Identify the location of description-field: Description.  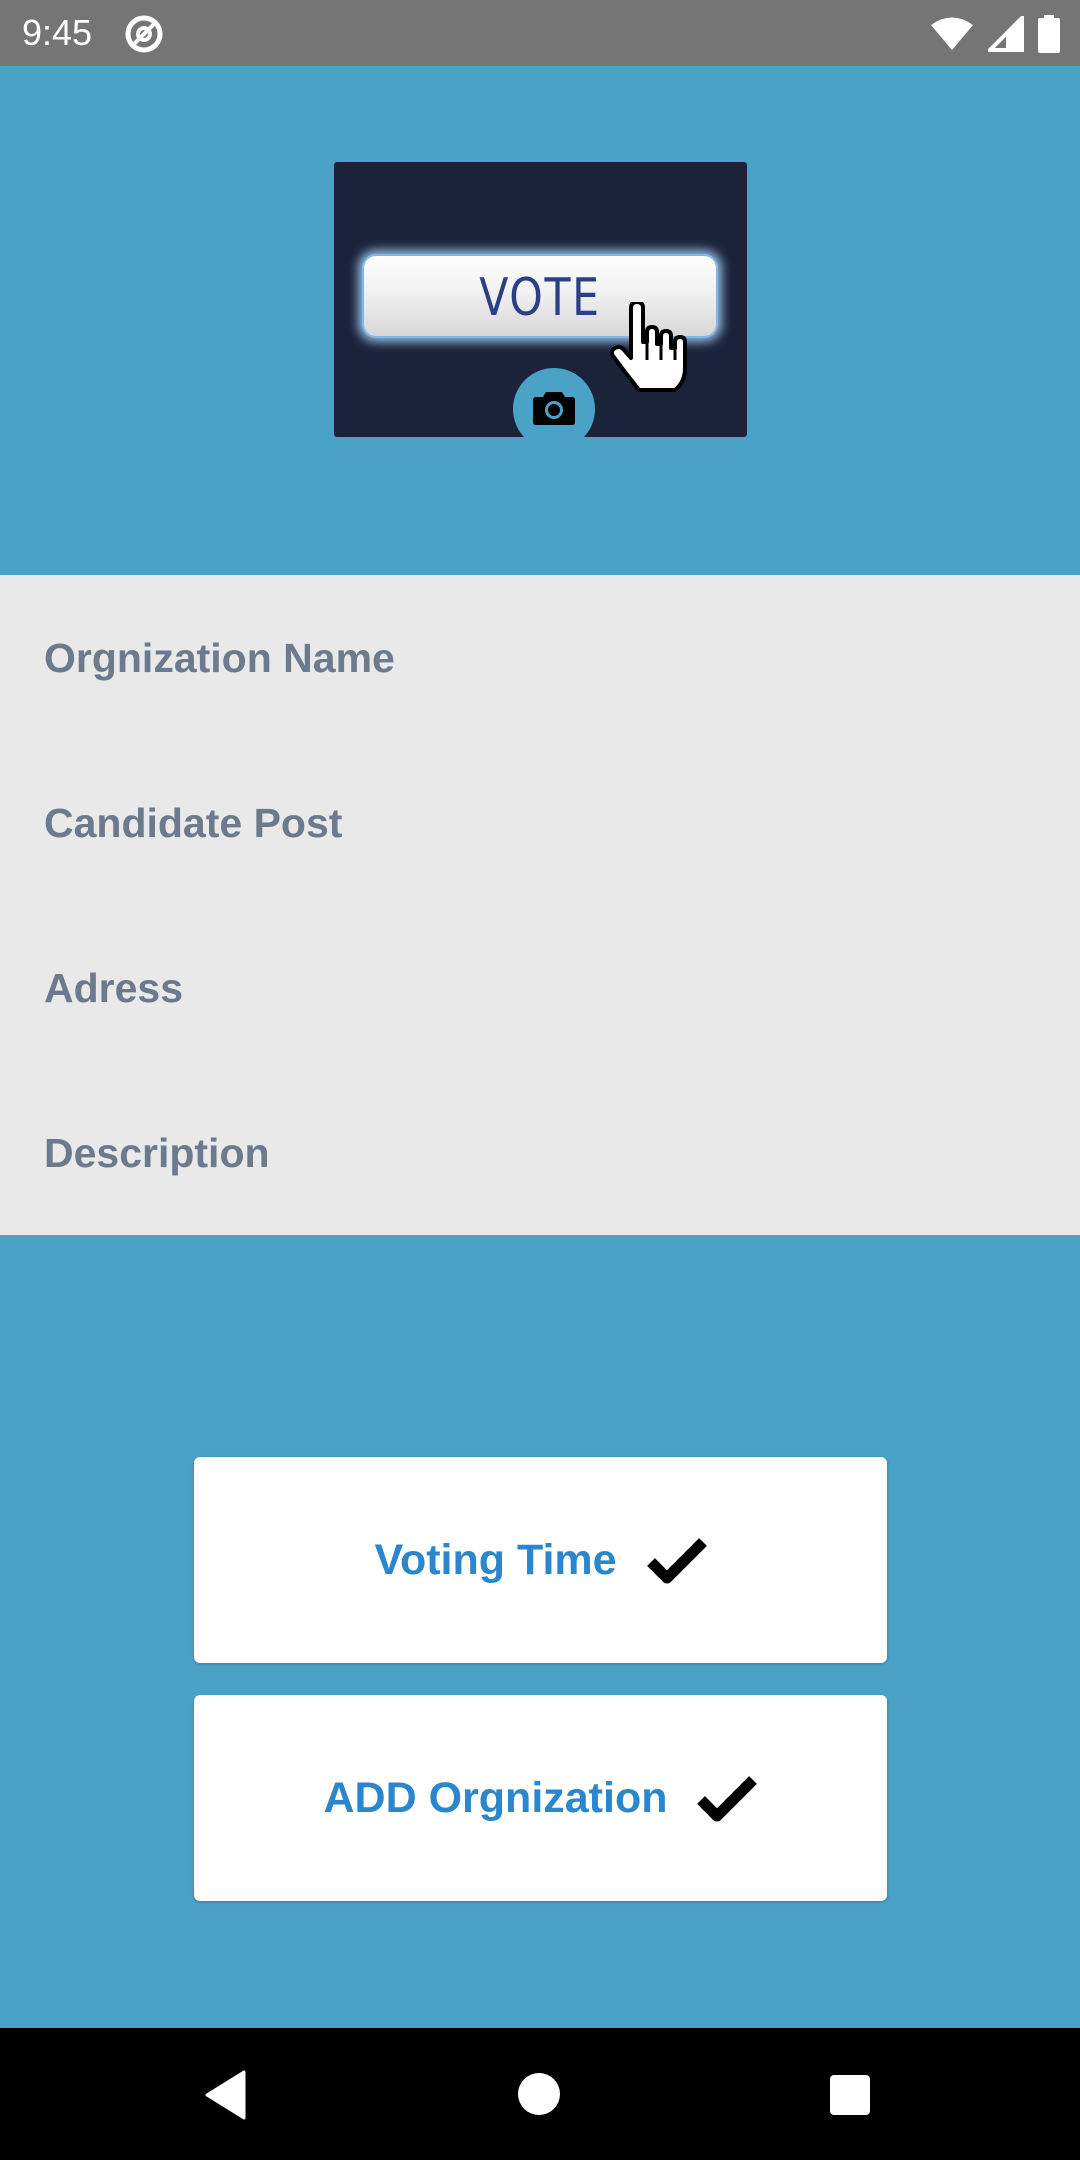
(540, 1152).